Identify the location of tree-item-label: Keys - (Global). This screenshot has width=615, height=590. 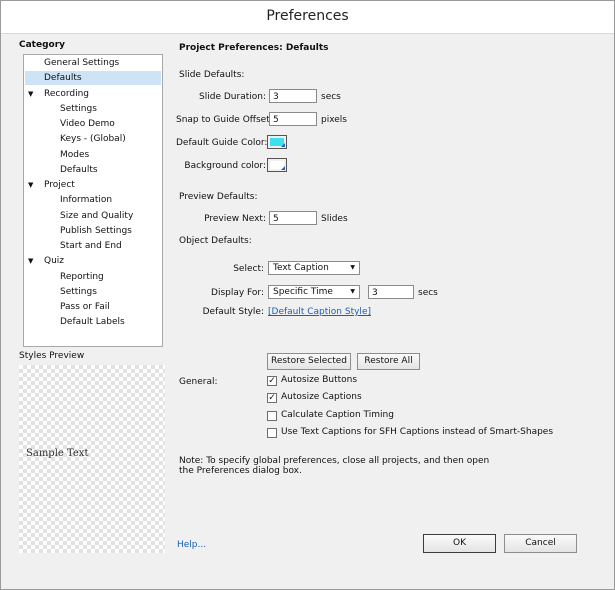
(93, 139).